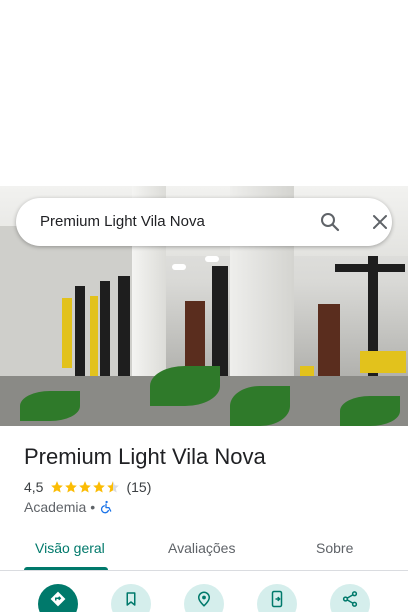 This screenshot has width=408, height=612. What do you see at coordinates (70, 548) in the screenshot?
I see `tab-overview: Visão geral` at bounding box center [70, 548].